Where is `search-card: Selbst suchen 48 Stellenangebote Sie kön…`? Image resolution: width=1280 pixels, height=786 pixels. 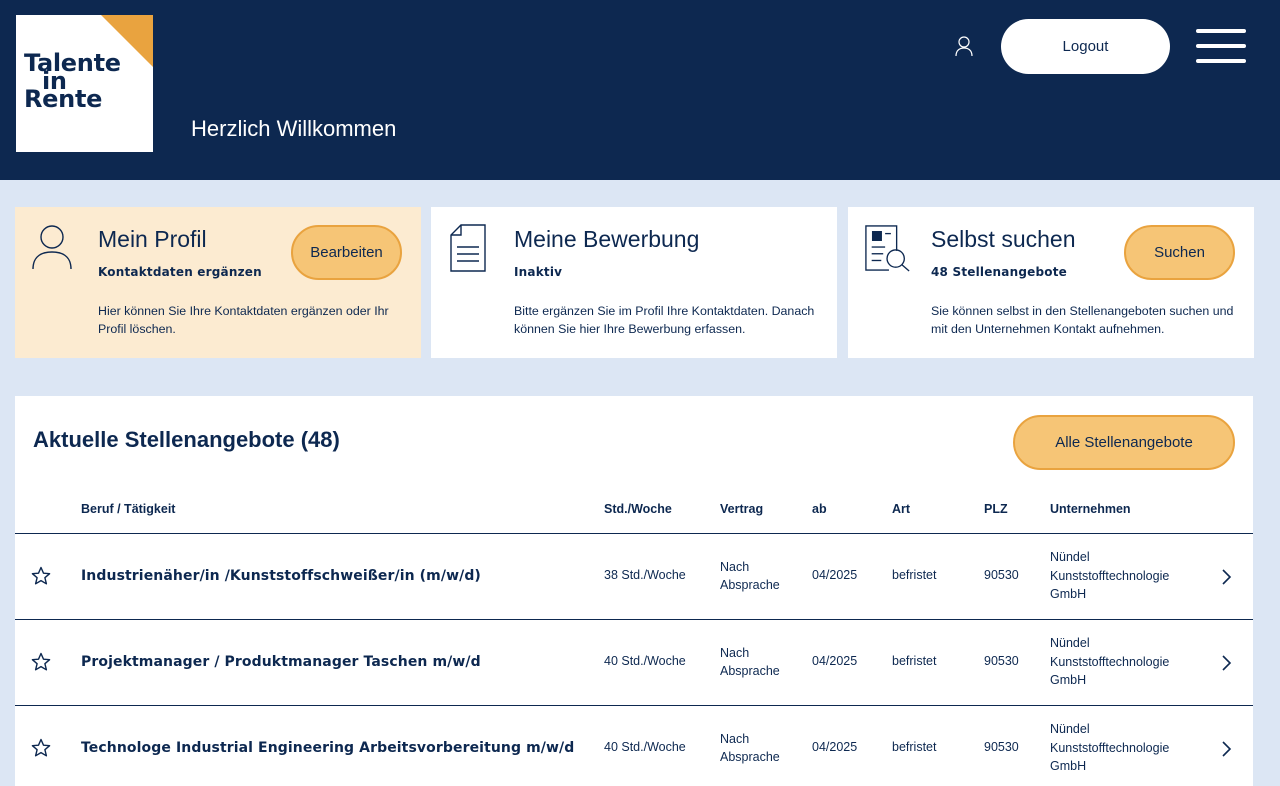 search-card: Selbst suchen 48 Stellenangebote Sie kön… is located at coordinates (1051, 282).